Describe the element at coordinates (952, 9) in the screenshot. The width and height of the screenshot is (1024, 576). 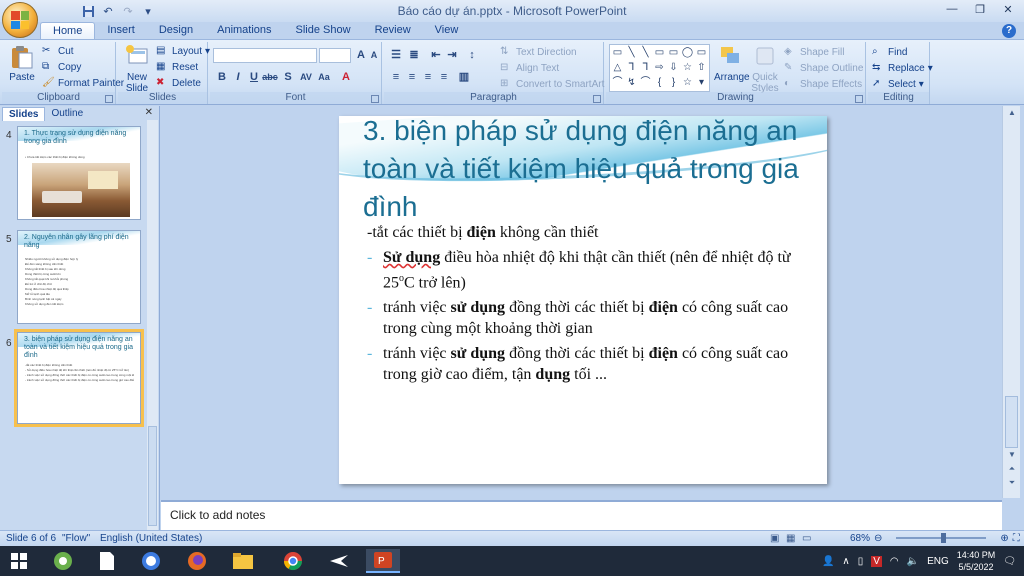
I see `minimize-icon: —` at that location.